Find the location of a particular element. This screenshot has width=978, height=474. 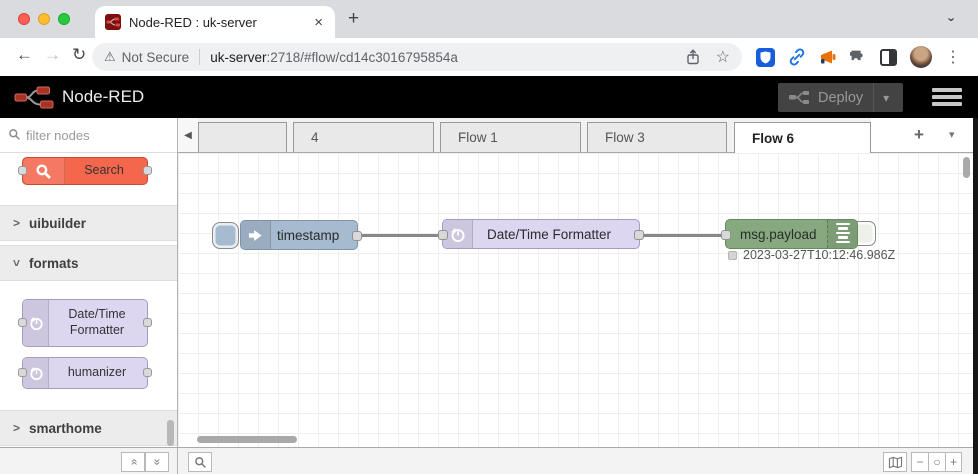

flow-tab-4: 4 is located at coordinates (363, 137).